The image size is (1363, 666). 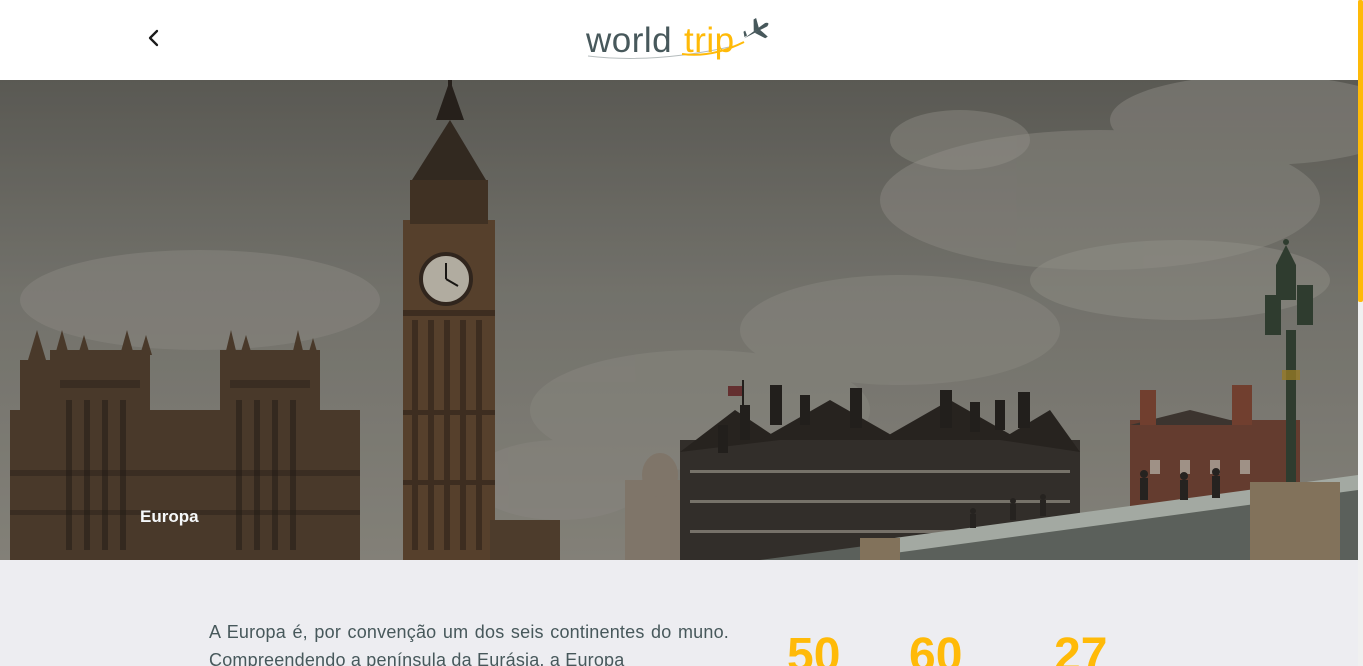 I want to click on continent-title: Europa, so click(x=169, y=517).